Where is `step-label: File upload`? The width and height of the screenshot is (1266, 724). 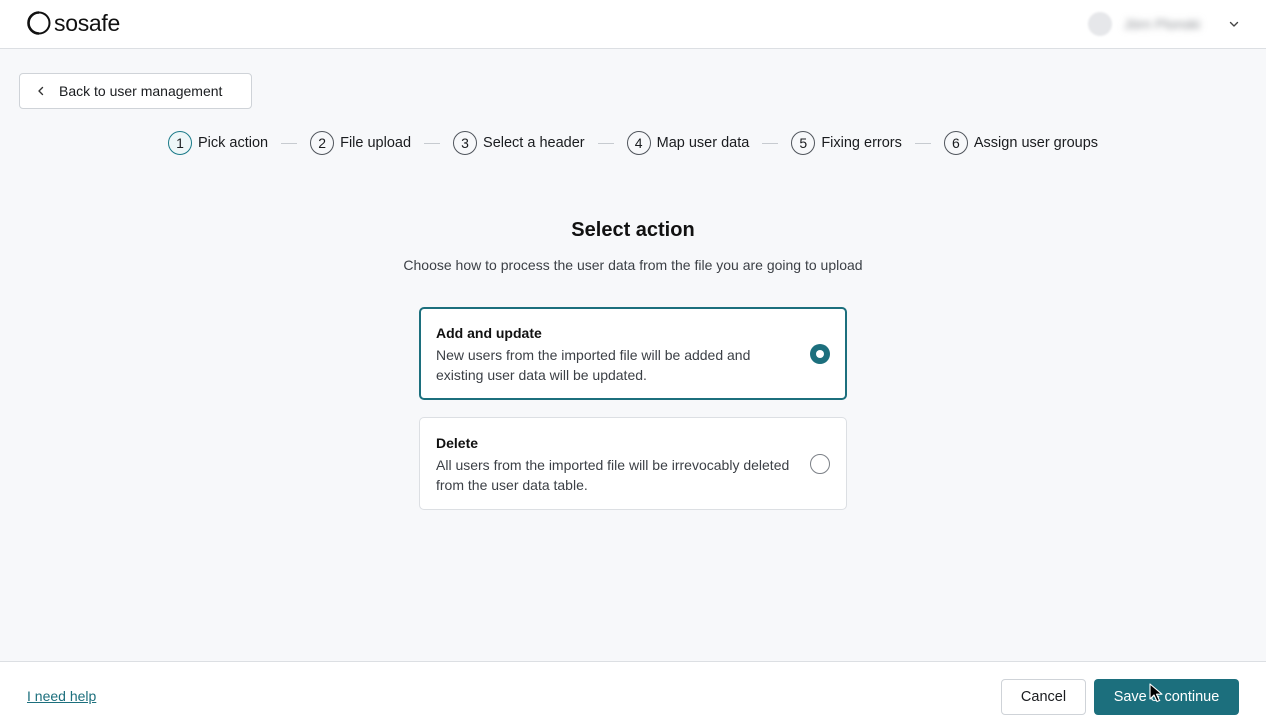
step-label: File upload is located at coordinates (376, 143).